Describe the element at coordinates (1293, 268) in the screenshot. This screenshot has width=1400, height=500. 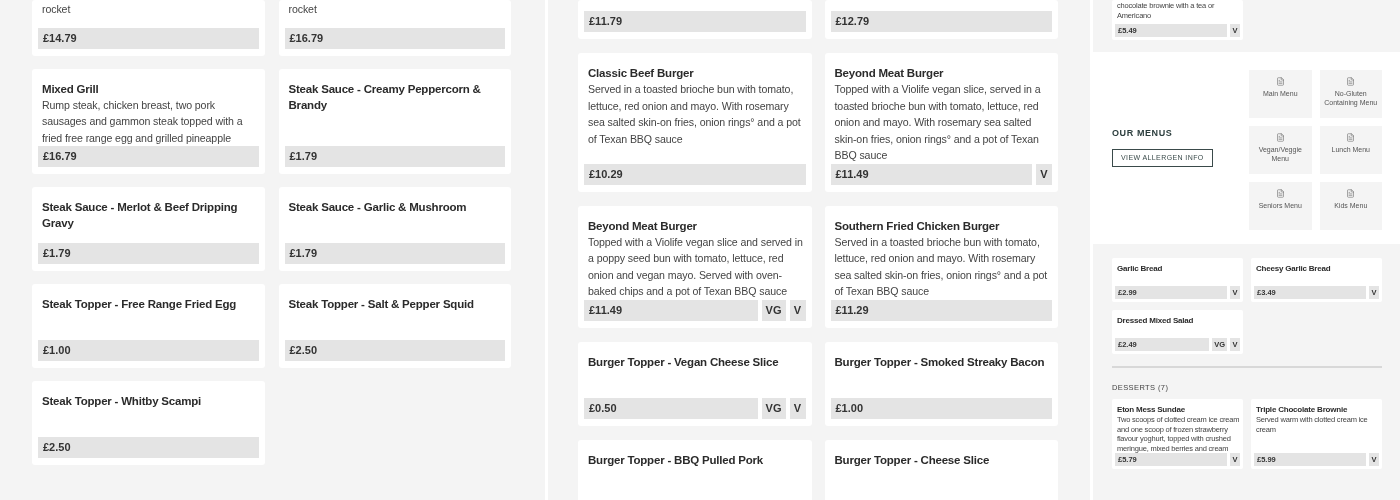
I see `dish-title: Cheesy Garlic Bread` at that location.